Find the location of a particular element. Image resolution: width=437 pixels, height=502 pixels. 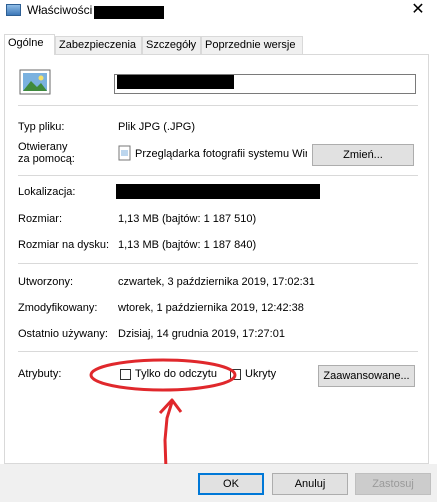

accessed-value: Dzisiaj, 14 grudnia 2019, 17:27:01 is located at coordinates (201, 334).